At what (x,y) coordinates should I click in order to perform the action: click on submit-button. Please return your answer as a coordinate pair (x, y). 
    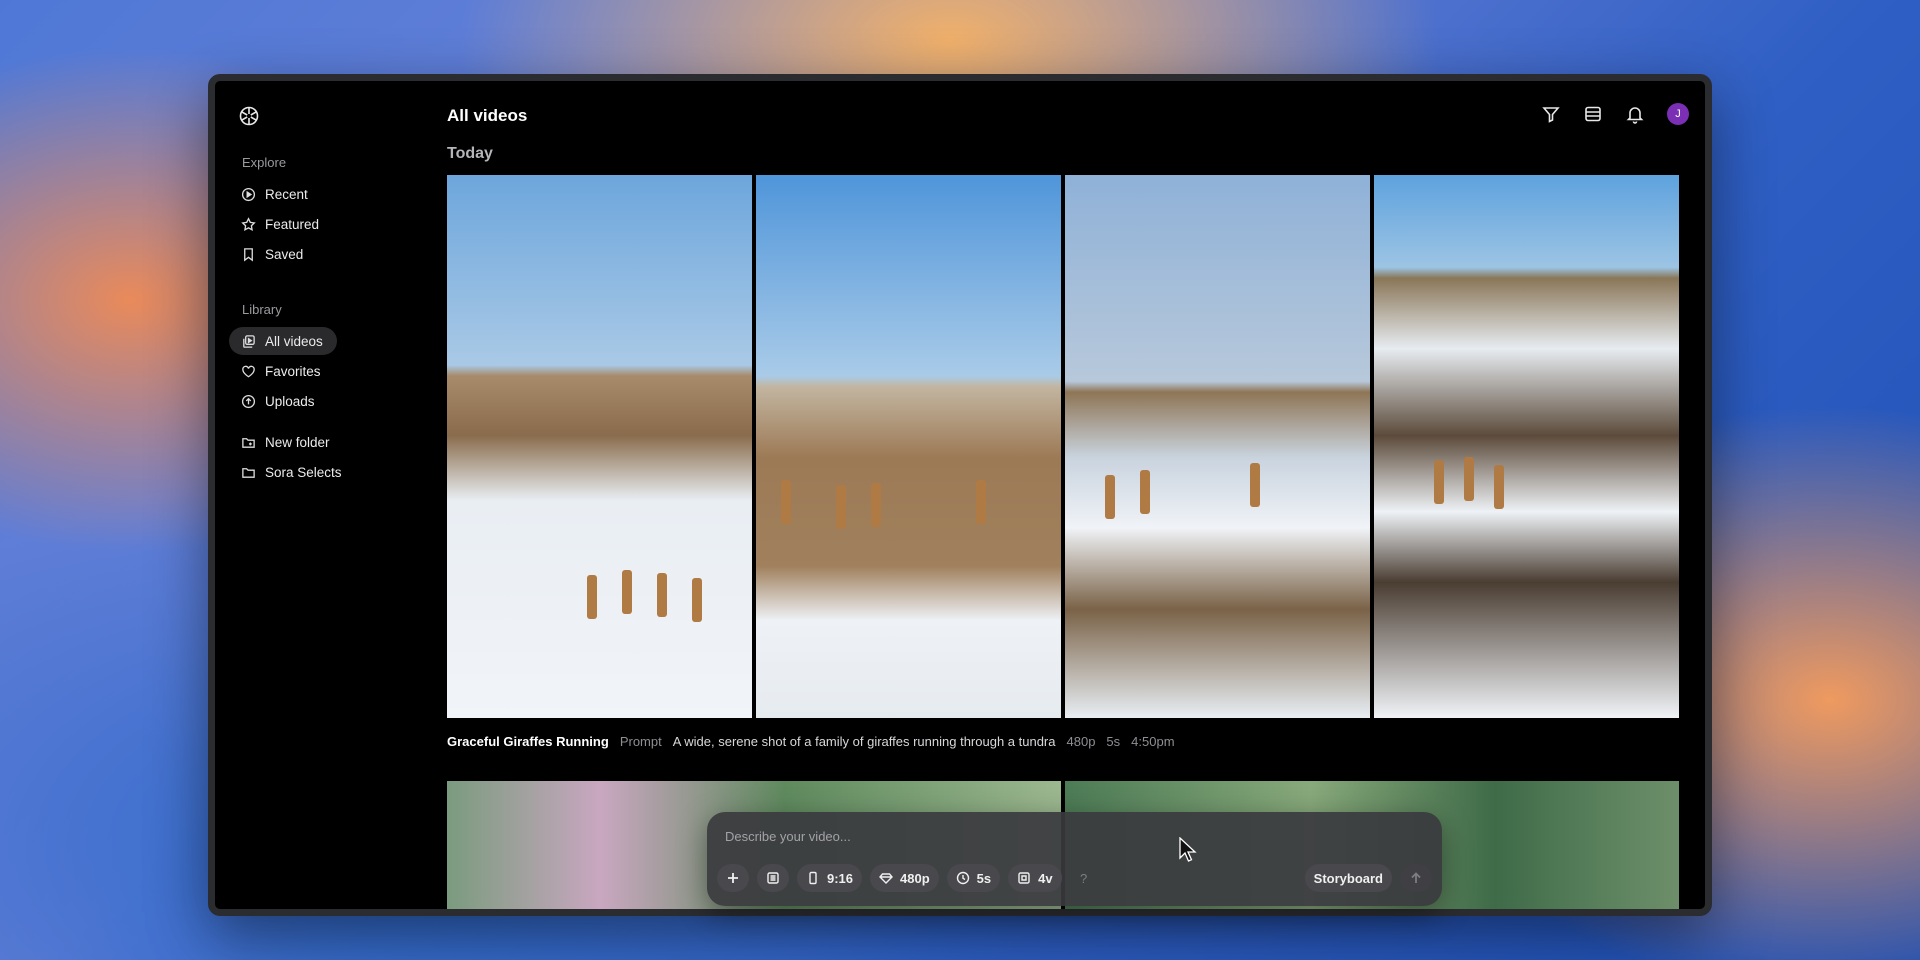
    Looking at the image, I should click on (1416, 878).